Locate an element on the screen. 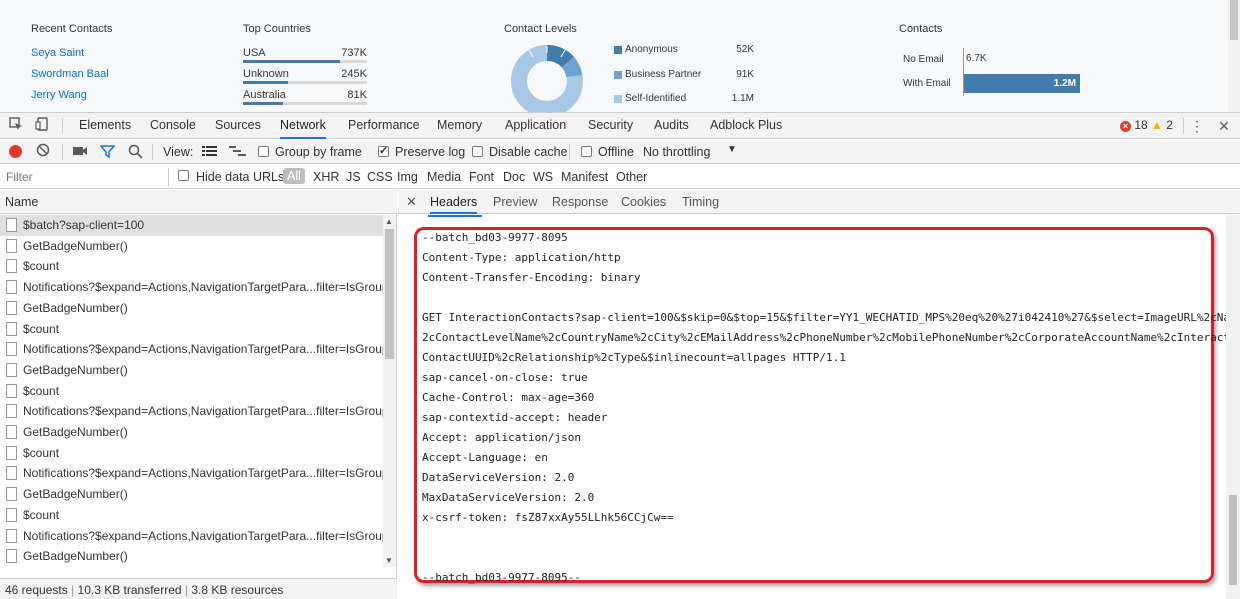 This screenshot has height=599, width=1240. detail-tab-timing: Timing is located at coordinates (700, 202).